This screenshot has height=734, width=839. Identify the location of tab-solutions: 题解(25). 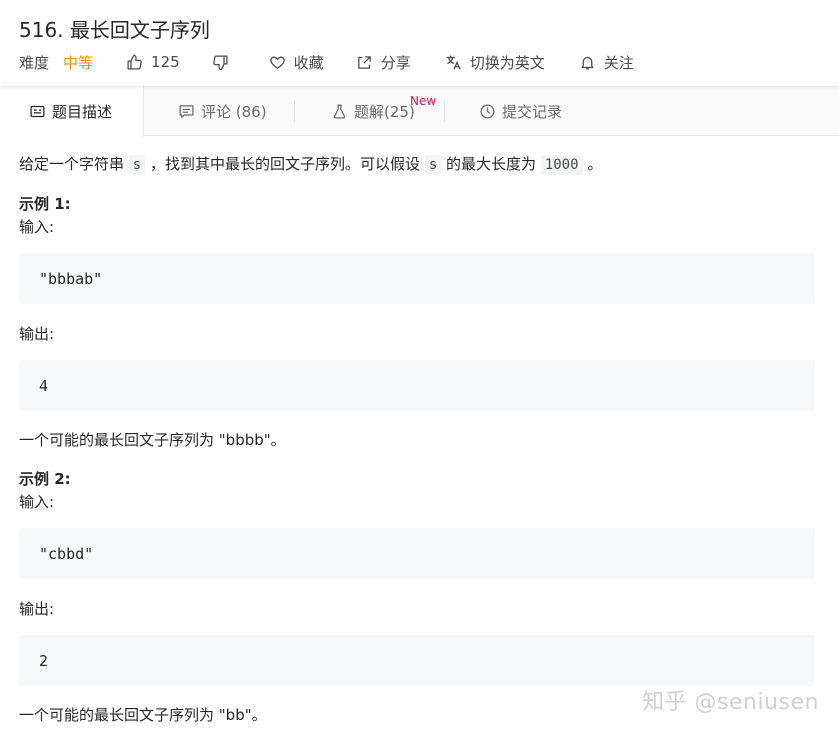
(373, 111).